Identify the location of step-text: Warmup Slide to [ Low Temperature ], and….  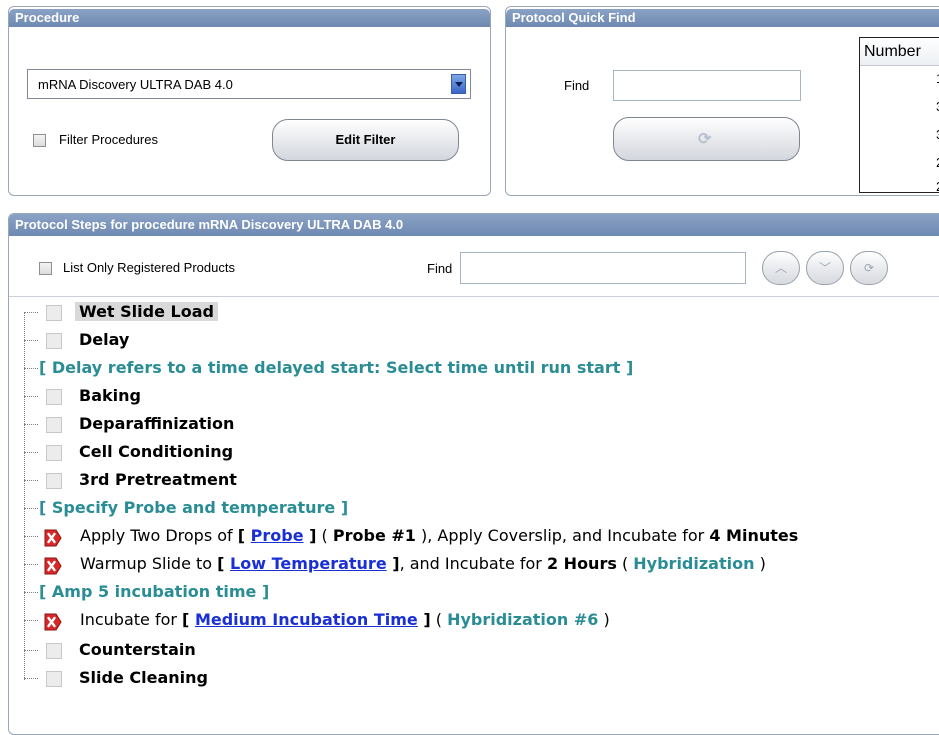
(423, 563).